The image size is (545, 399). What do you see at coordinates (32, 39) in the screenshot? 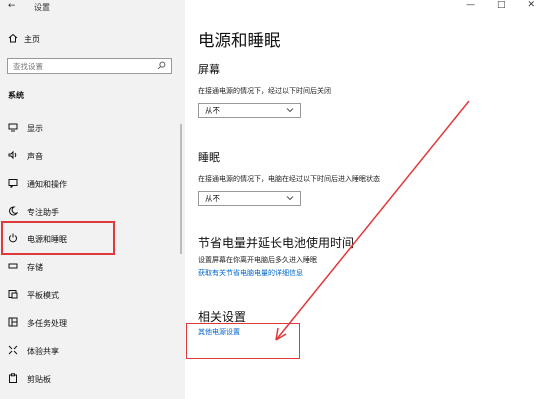
I see `home-label: 主页` at bounding box center [32, 39].